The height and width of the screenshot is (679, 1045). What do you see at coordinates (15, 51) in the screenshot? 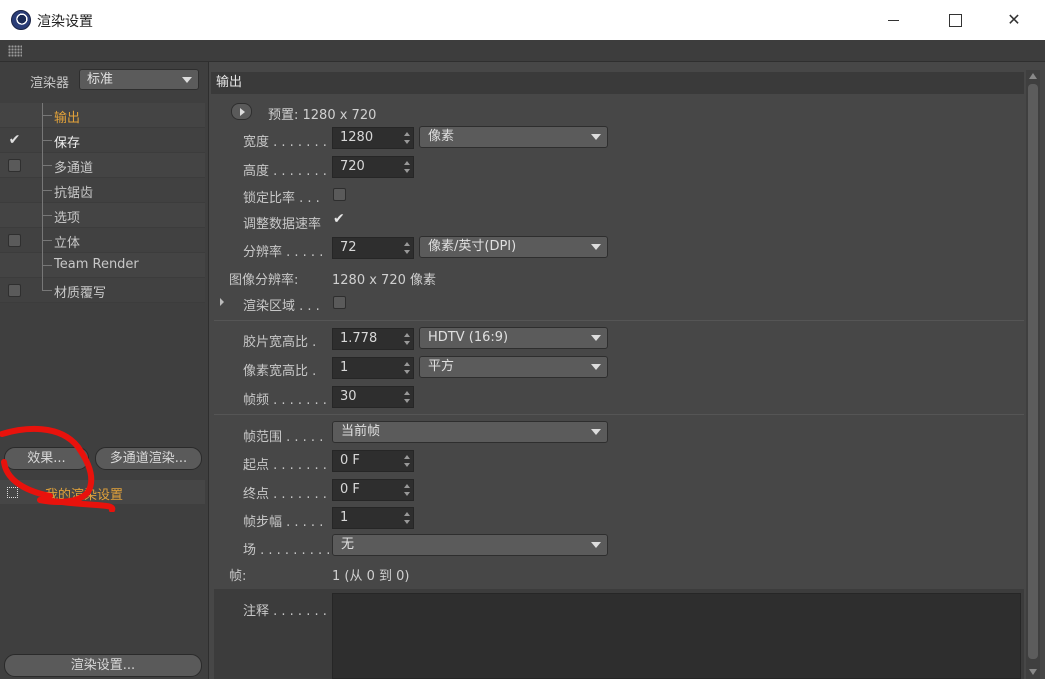
I see `grip-icon` at bounding box center [15, 51].